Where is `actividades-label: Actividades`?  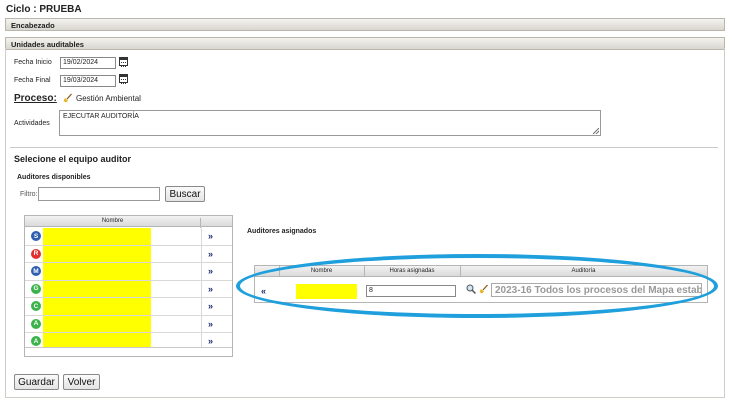 actividades-label: Actividades is located at coordinates (32, 123).